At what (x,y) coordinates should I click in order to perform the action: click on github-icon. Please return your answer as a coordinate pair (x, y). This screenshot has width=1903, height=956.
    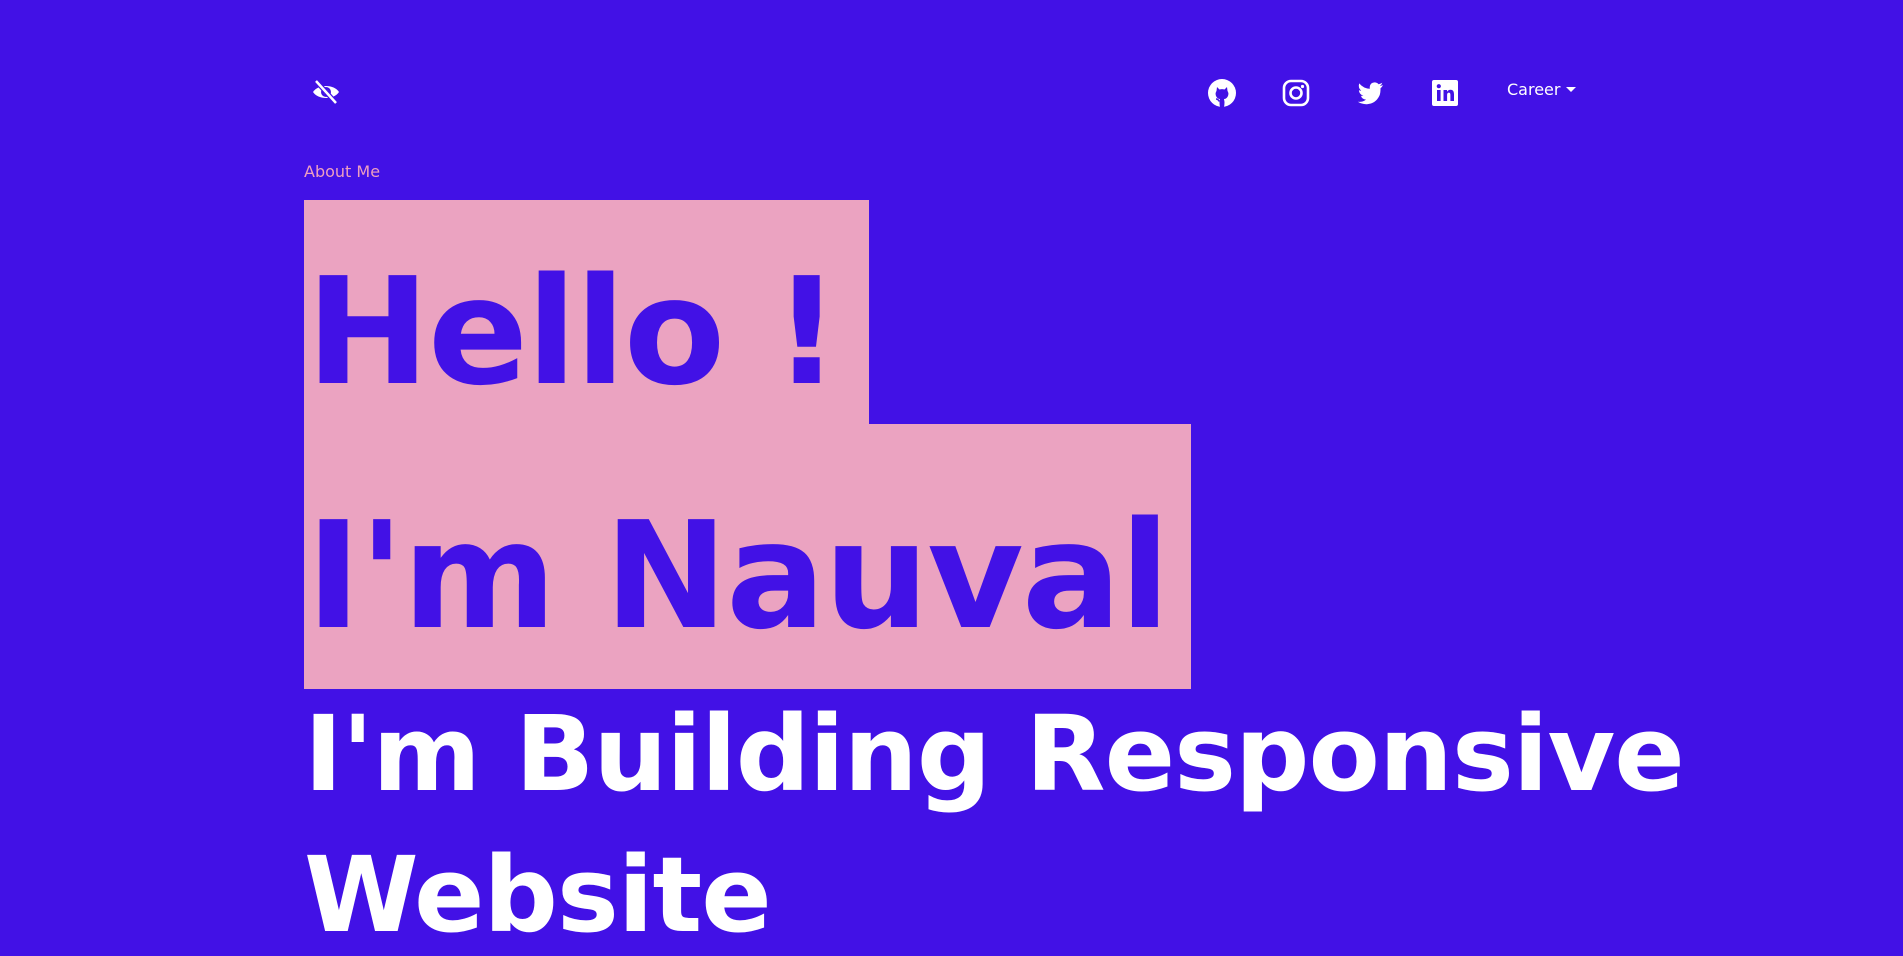
    Looking at the image, I should click on (1222, 93).